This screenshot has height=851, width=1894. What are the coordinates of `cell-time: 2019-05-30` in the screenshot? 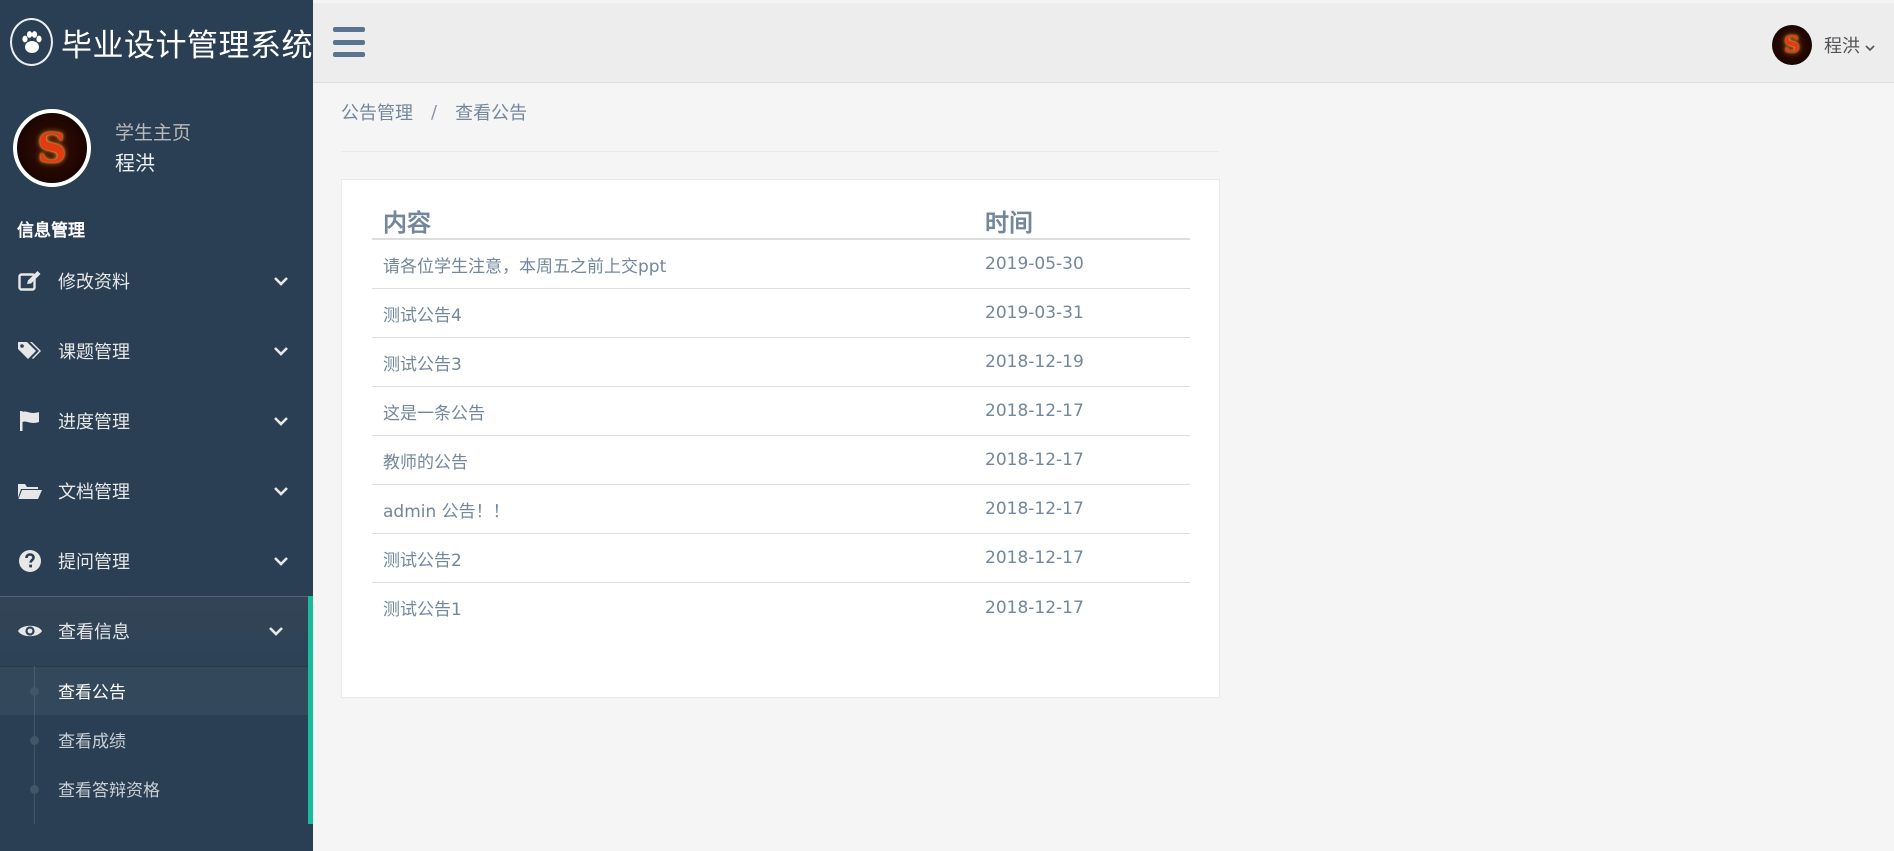 It's located at (1034, 264).